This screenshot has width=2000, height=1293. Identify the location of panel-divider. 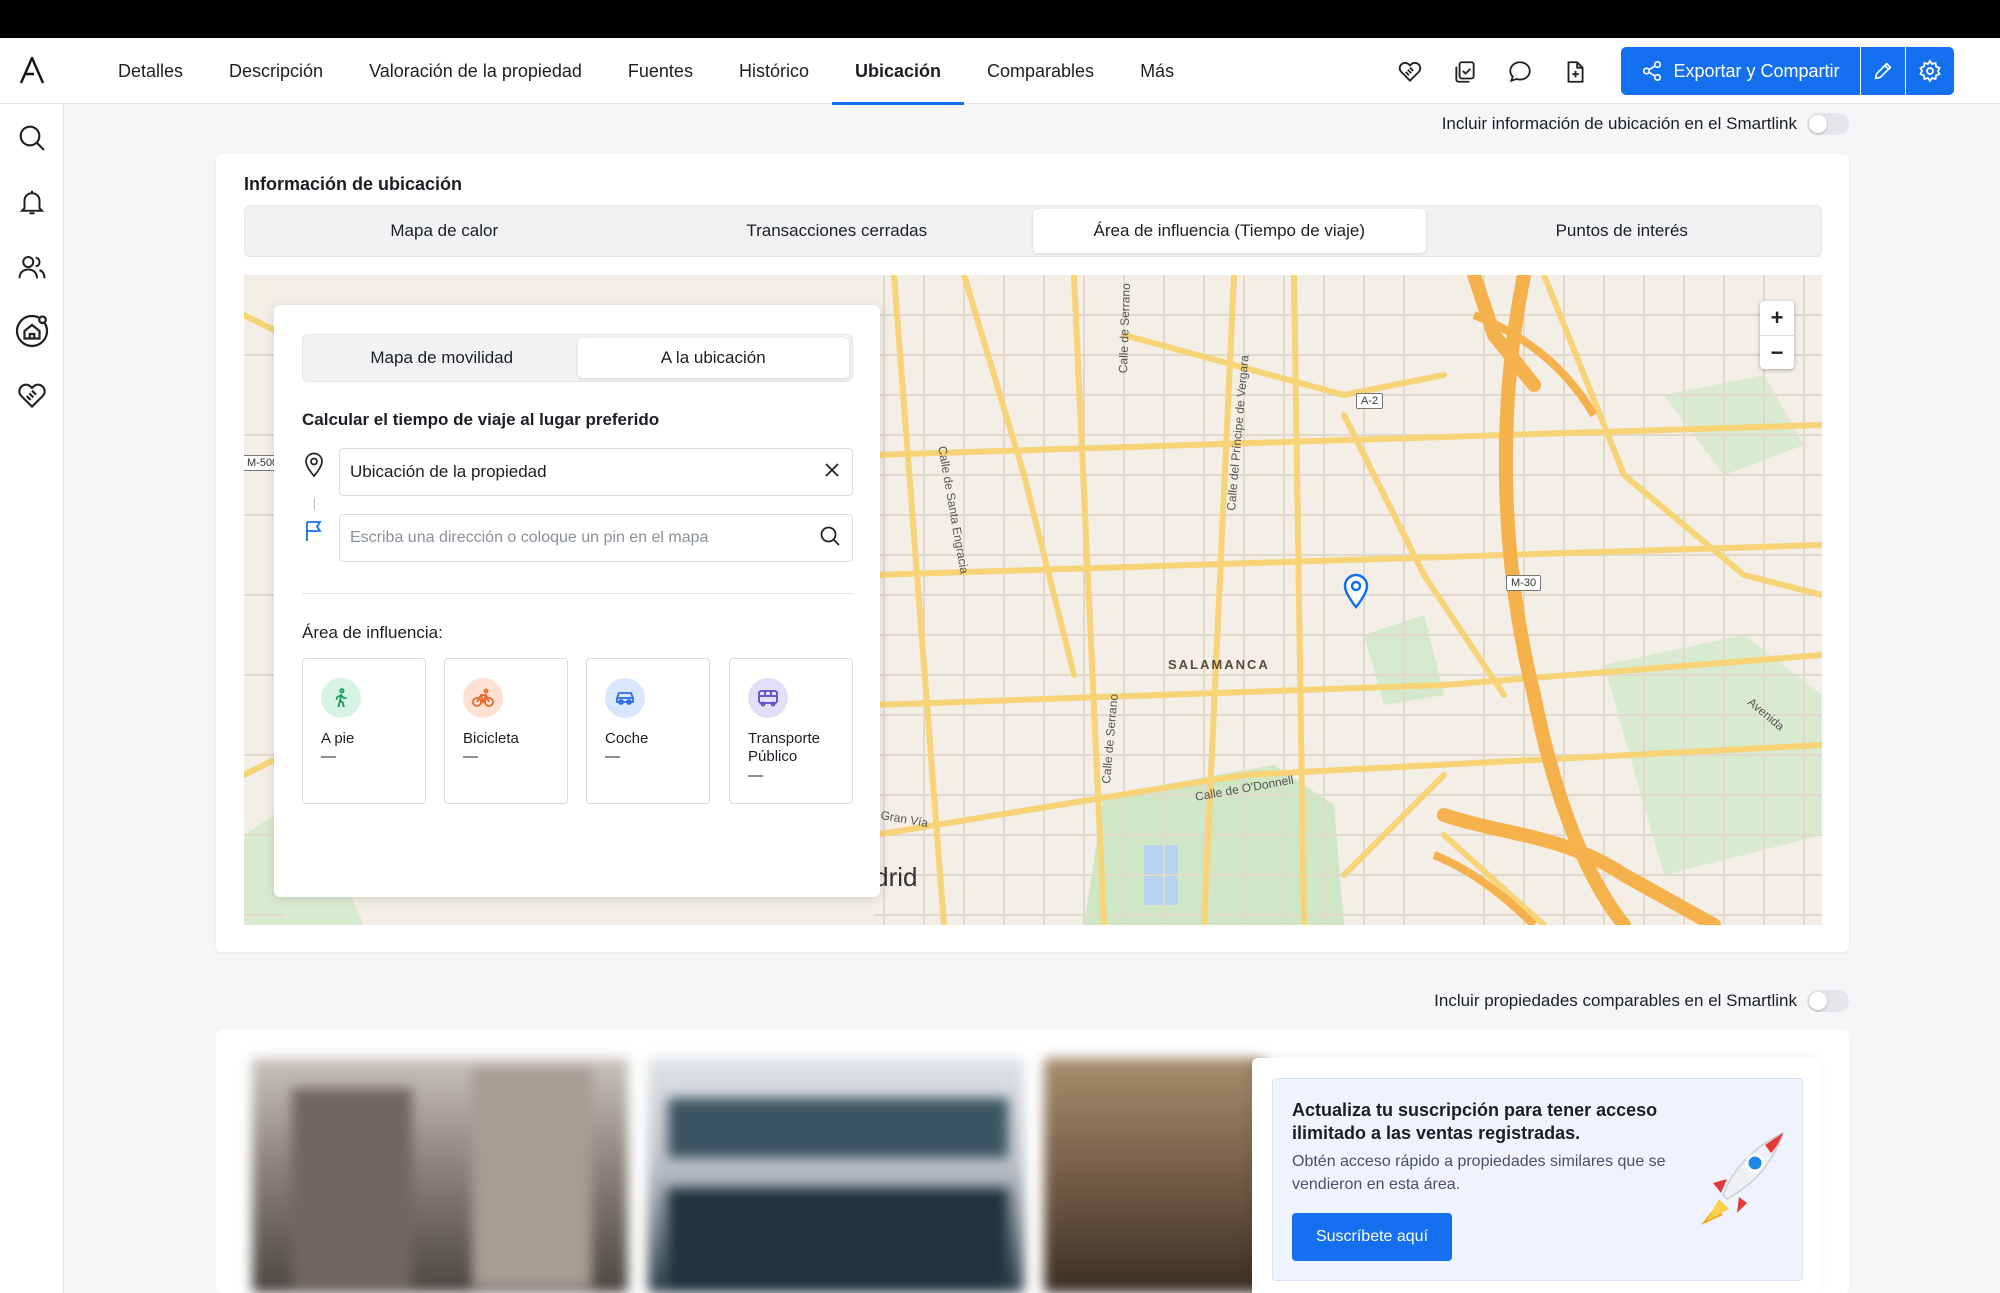
(577, 593).